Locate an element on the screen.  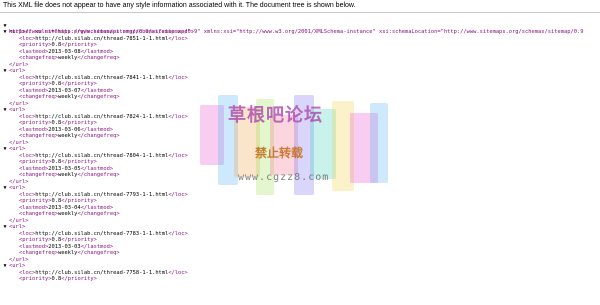
forum-watermark: 草根吧论坛 禁止转载 www.cgzz8.com is located at coordinates (295, 155).